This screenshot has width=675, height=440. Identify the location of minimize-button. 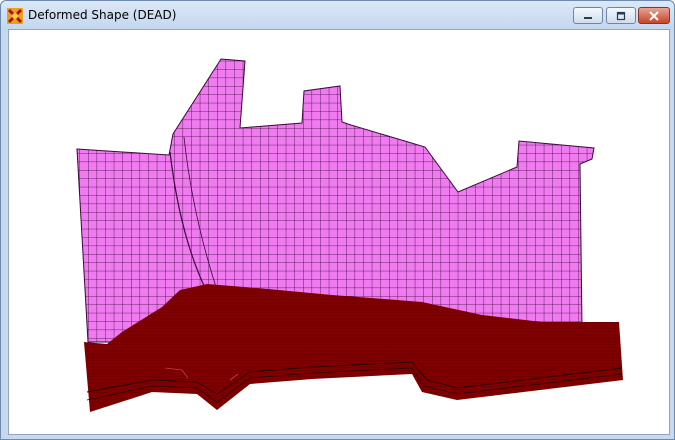
(588, 15).